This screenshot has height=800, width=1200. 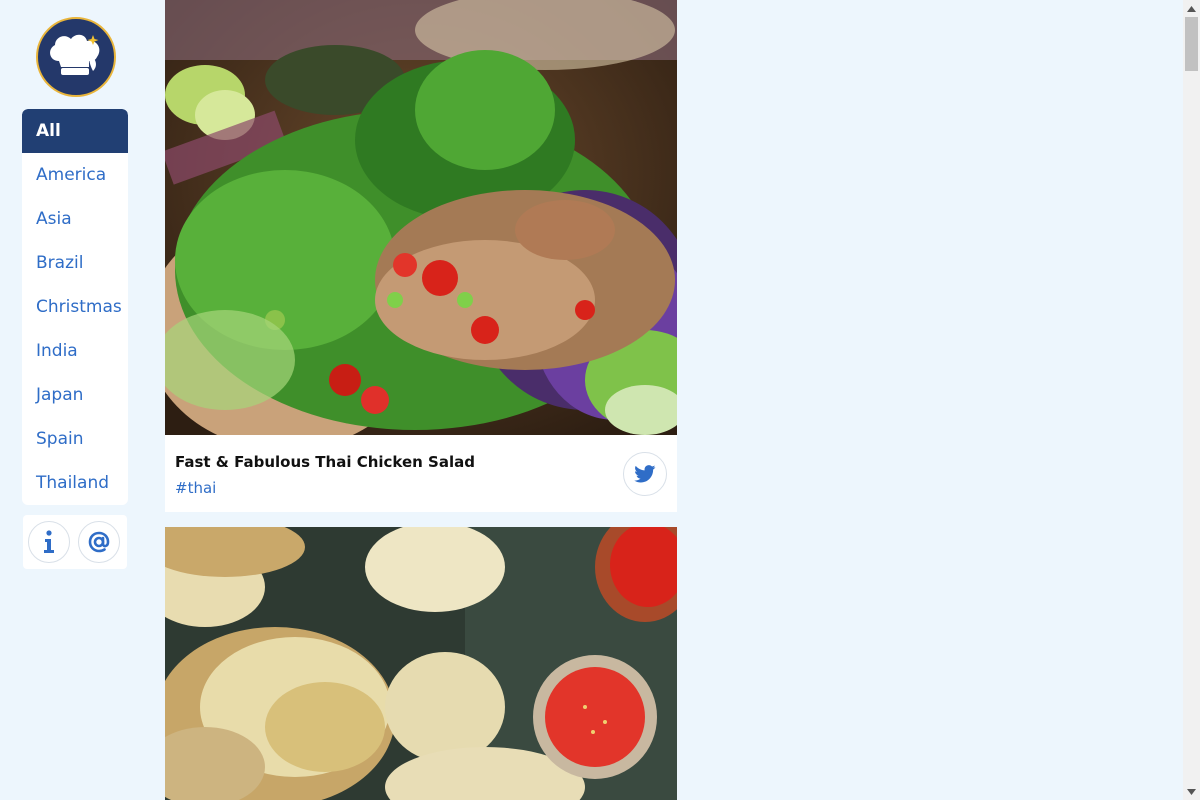 What do you see at coordinates (75, 483) in the screenshot?
I see `nav-item-thailand: Thailand` at bounding box center [75, 483].